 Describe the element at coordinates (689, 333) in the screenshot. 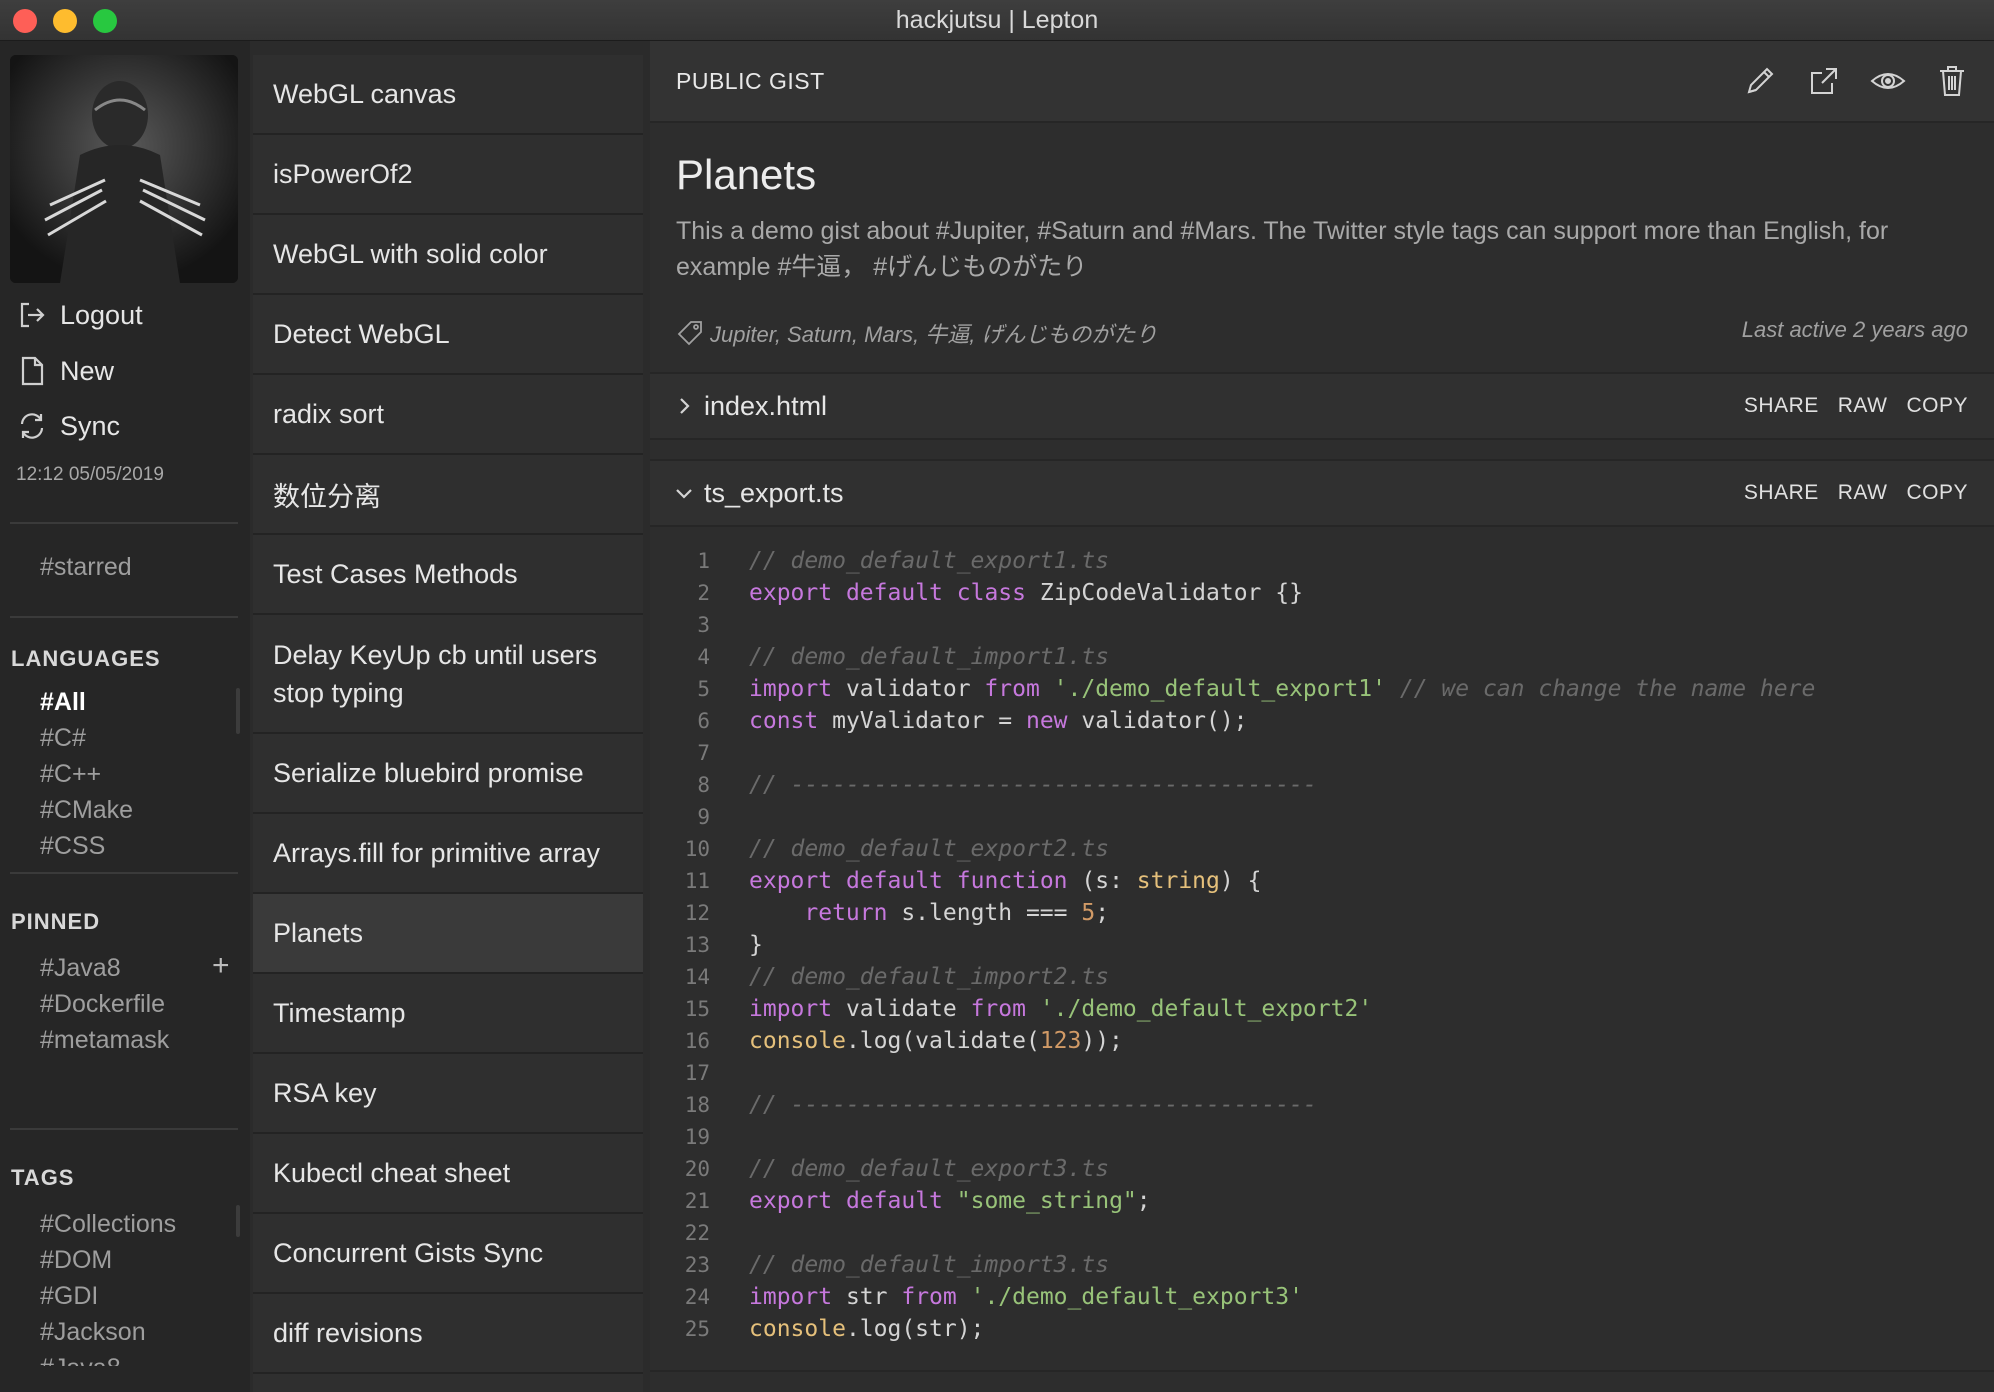

I see `tag-icon` at that location.